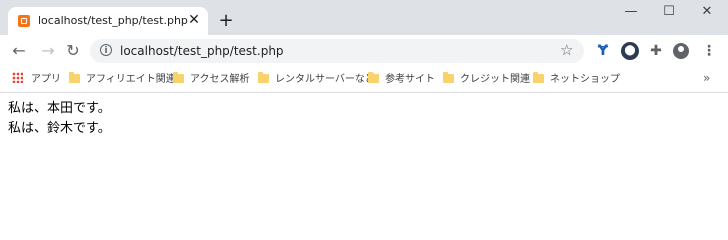 This screenshot has height=240, width=728. I want to click on tab-strip: localhost/test_php/test.php ✕ + — ☐ ✕, so click(364, 17).